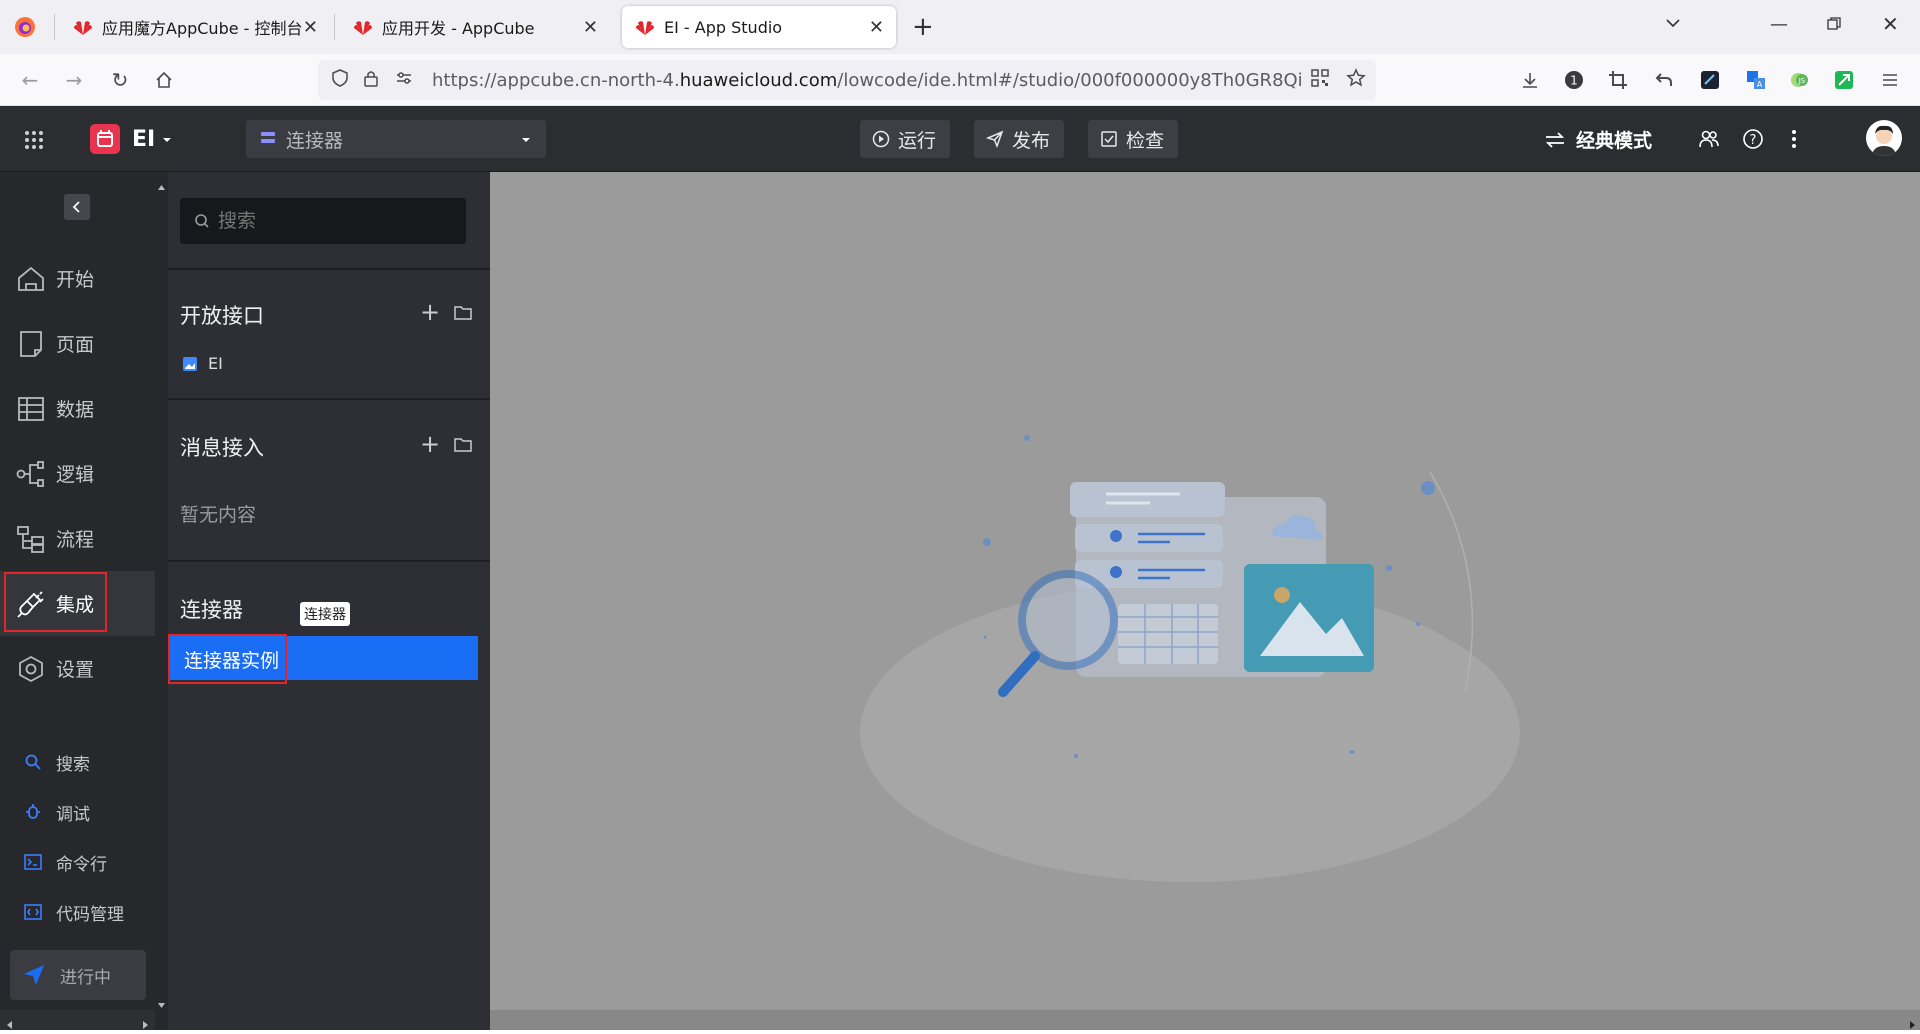  I want to click on menu-hamburger-icon, so click(1890, 80).